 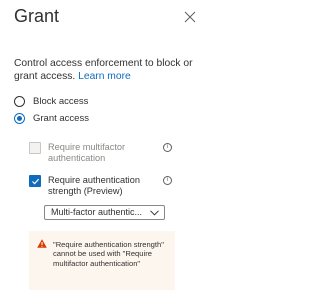 I want to click on radio-block-access-indicator, so click(x=19, y=101).